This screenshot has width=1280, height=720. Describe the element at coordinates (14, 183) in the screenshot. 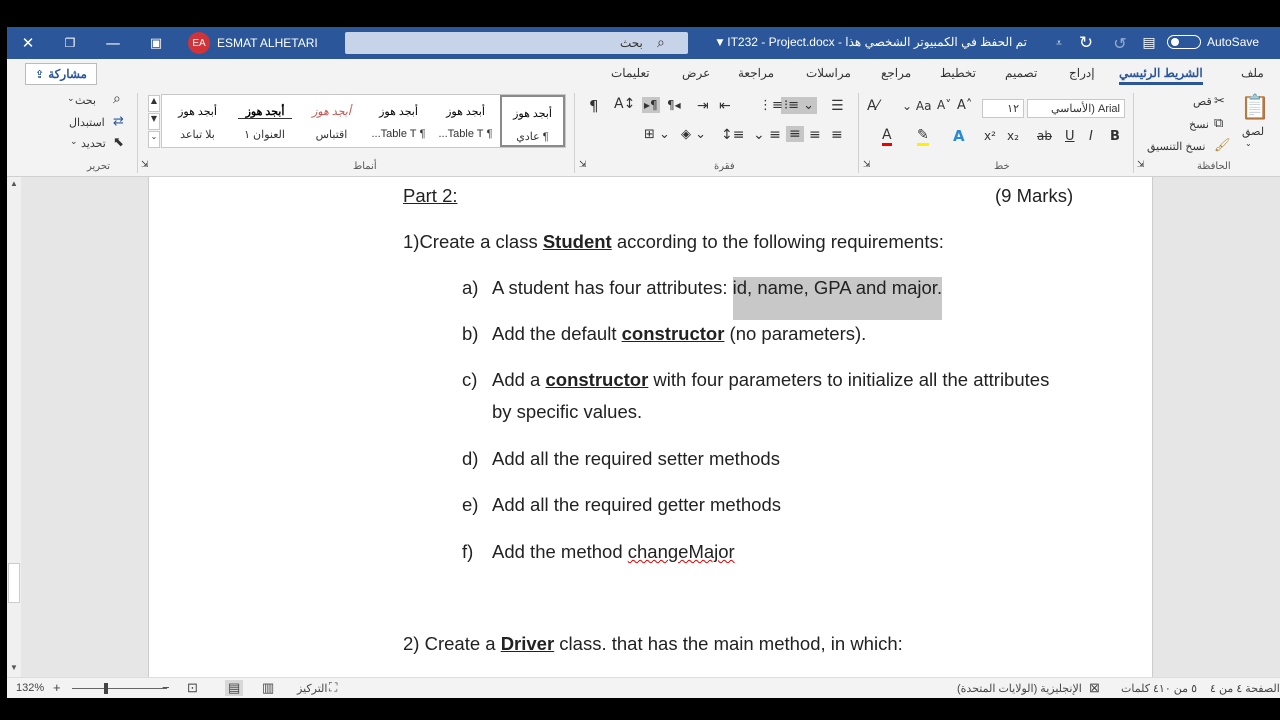

I see `scroll-up-icon: ▲` at that location.